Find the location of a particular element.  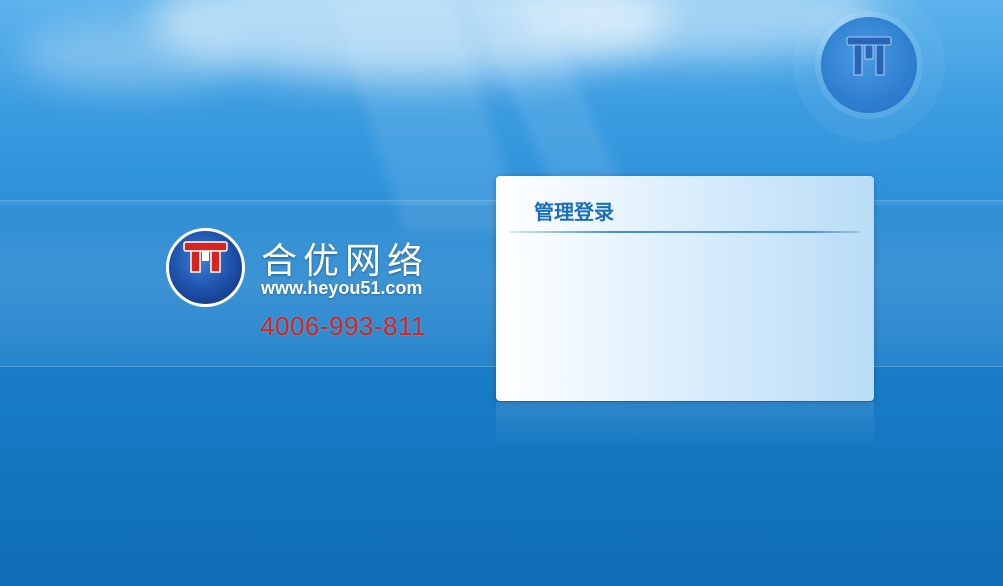

login-panel: 管理登录 is located at coordinates (685, 288).